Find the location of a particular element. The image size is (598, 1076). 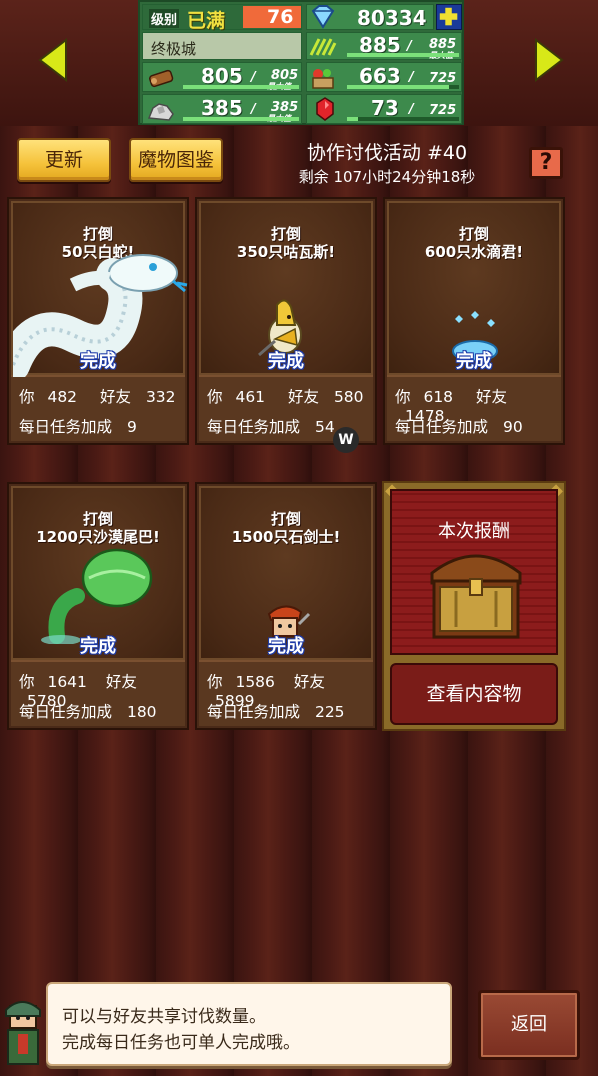

city-cell: 终极城 is located at coordinates (222, 46).